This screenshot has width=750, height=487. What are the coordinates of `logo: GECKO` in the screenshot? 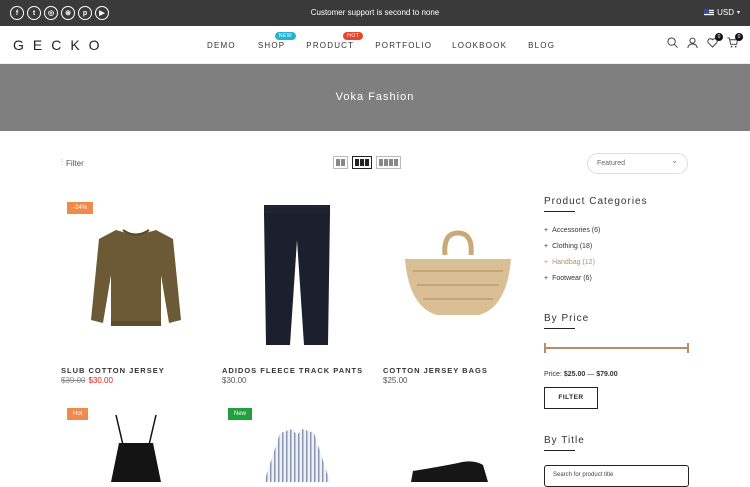 It's located at (61, 45).